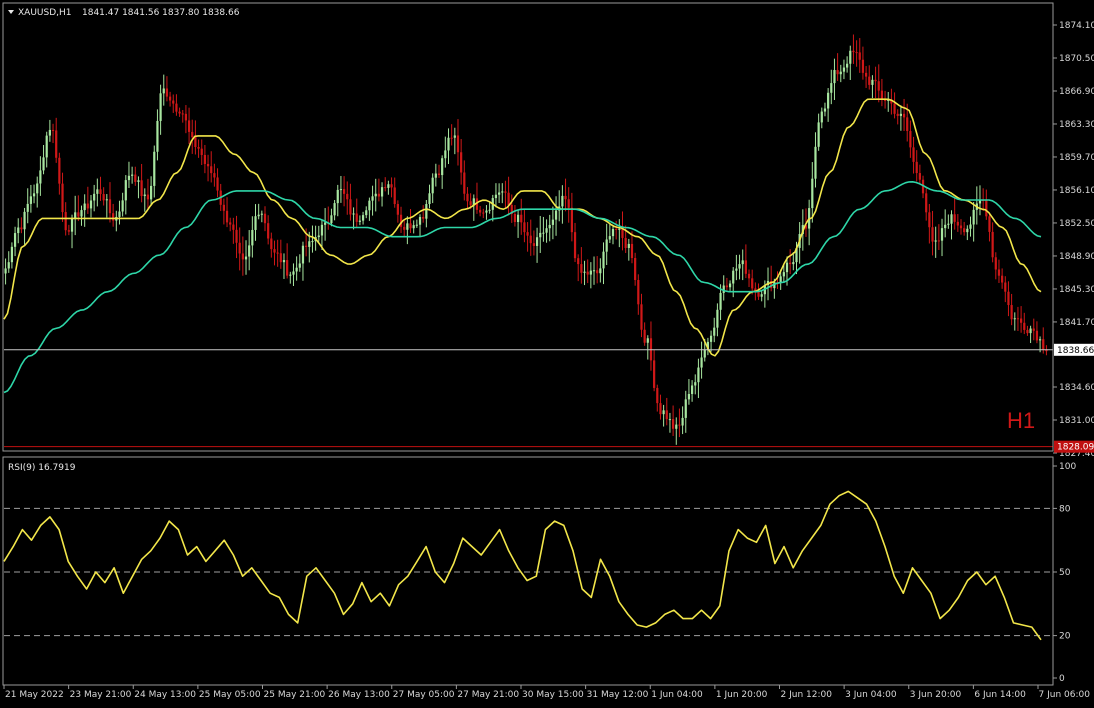  Describe the element at coordinates (1000, 695) in the screenshot. I see `time-tick-label: 6 Jun 14:00` at that location.